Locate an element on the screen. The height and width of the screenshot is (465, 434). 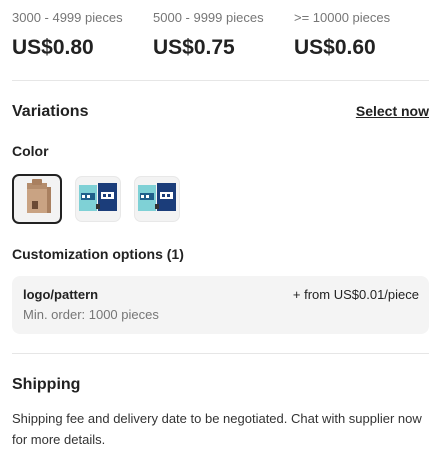
tier-price: US$0.80 is located at coordinates (53, 47).